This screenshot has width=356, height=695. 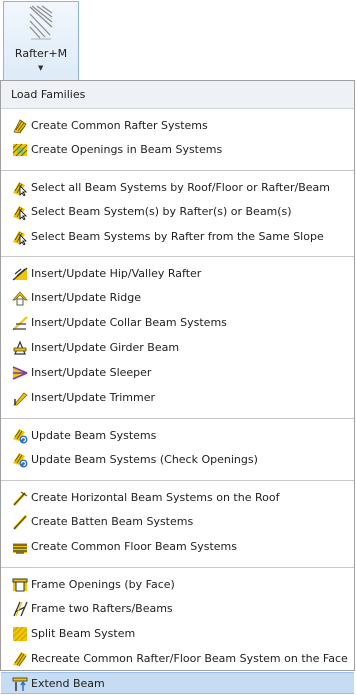 I want to click on menu-item-label: Insert/Update Trimmer, so click(x=93, y=397).